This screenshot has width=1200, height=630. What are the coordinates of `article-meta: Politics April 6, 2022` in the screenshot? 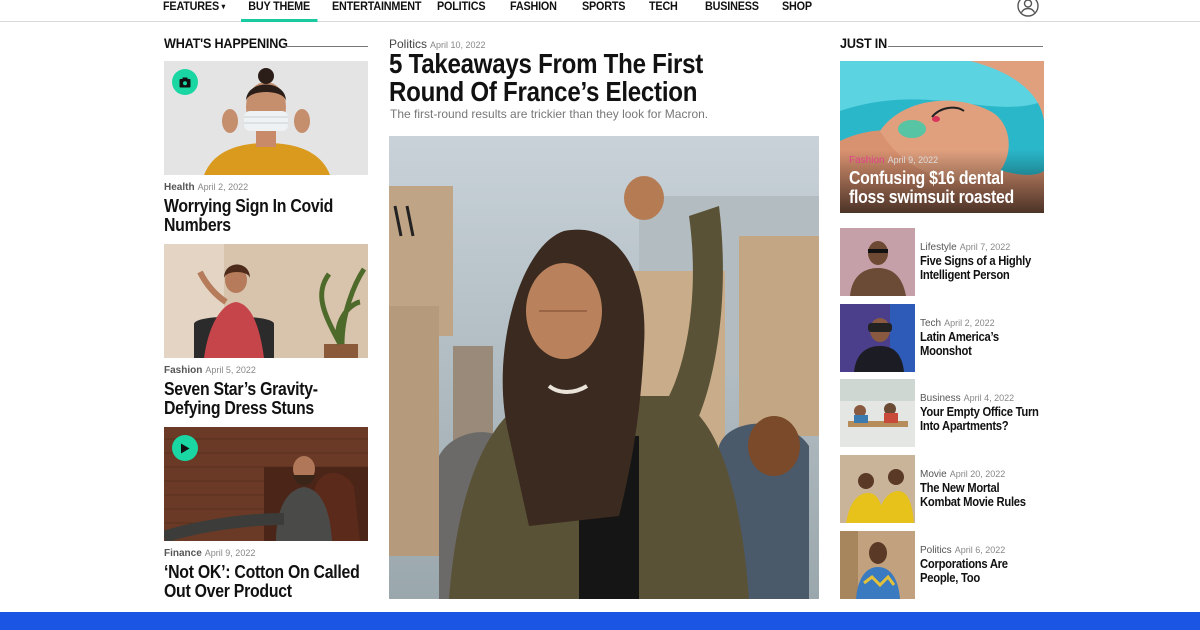 It's located at (962, 550).